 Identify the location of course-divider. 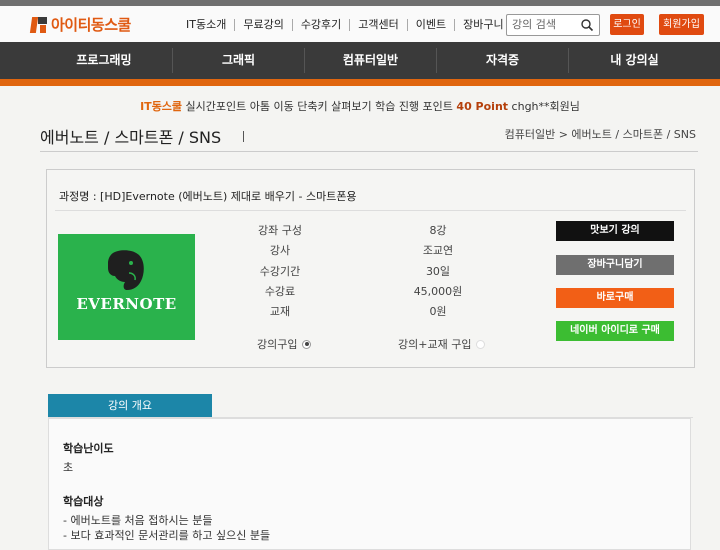
(370, 210).